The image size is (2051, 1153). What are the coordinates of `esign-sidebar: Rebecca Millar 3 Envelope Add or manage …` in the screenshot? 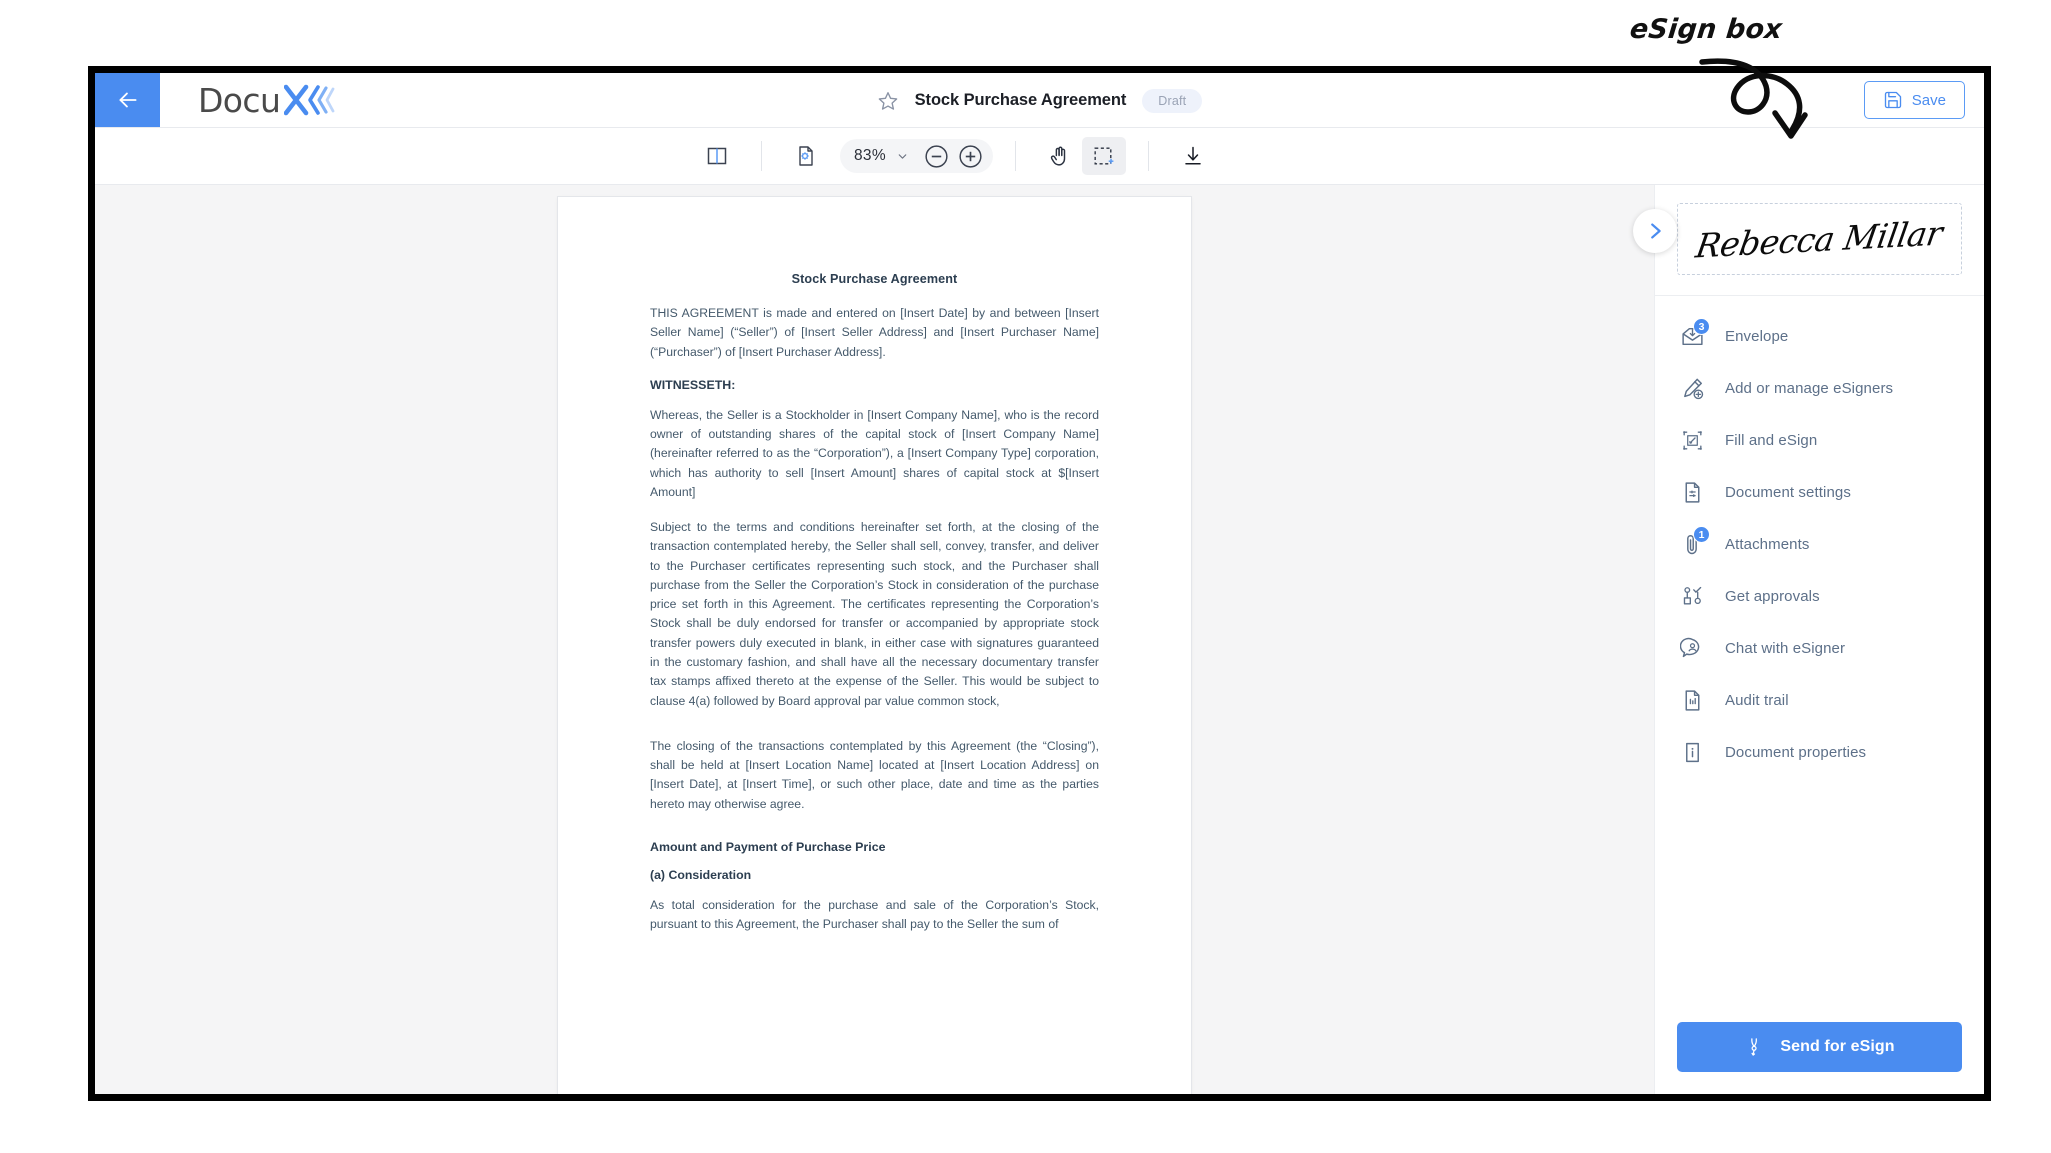 It's located at (1808, 639).